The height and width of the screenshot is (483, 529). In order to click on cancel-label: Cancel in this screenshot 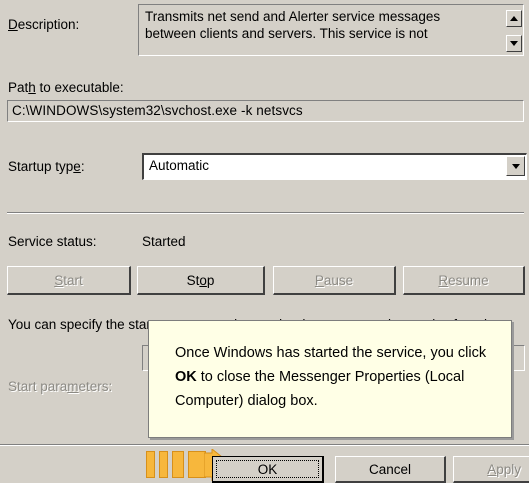, I will do `click(390, 469)`.